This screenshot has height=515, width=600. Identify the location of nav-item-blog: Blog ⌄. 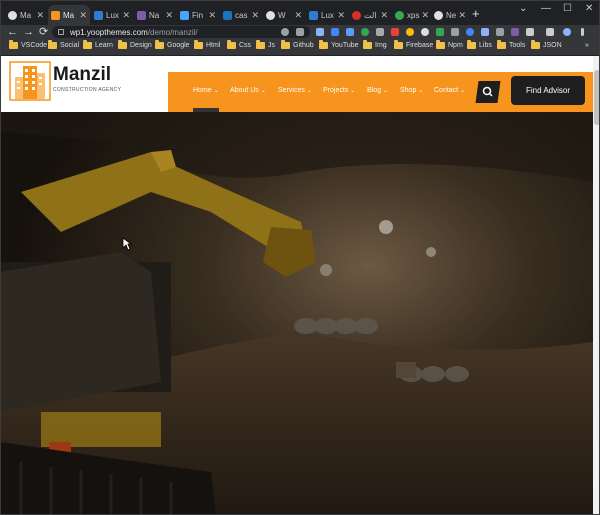
(377, 90).